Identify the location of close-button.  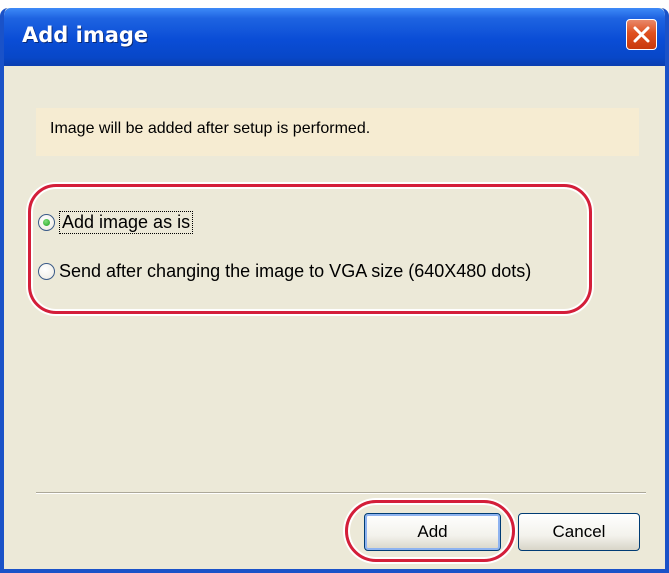
(641, 34).